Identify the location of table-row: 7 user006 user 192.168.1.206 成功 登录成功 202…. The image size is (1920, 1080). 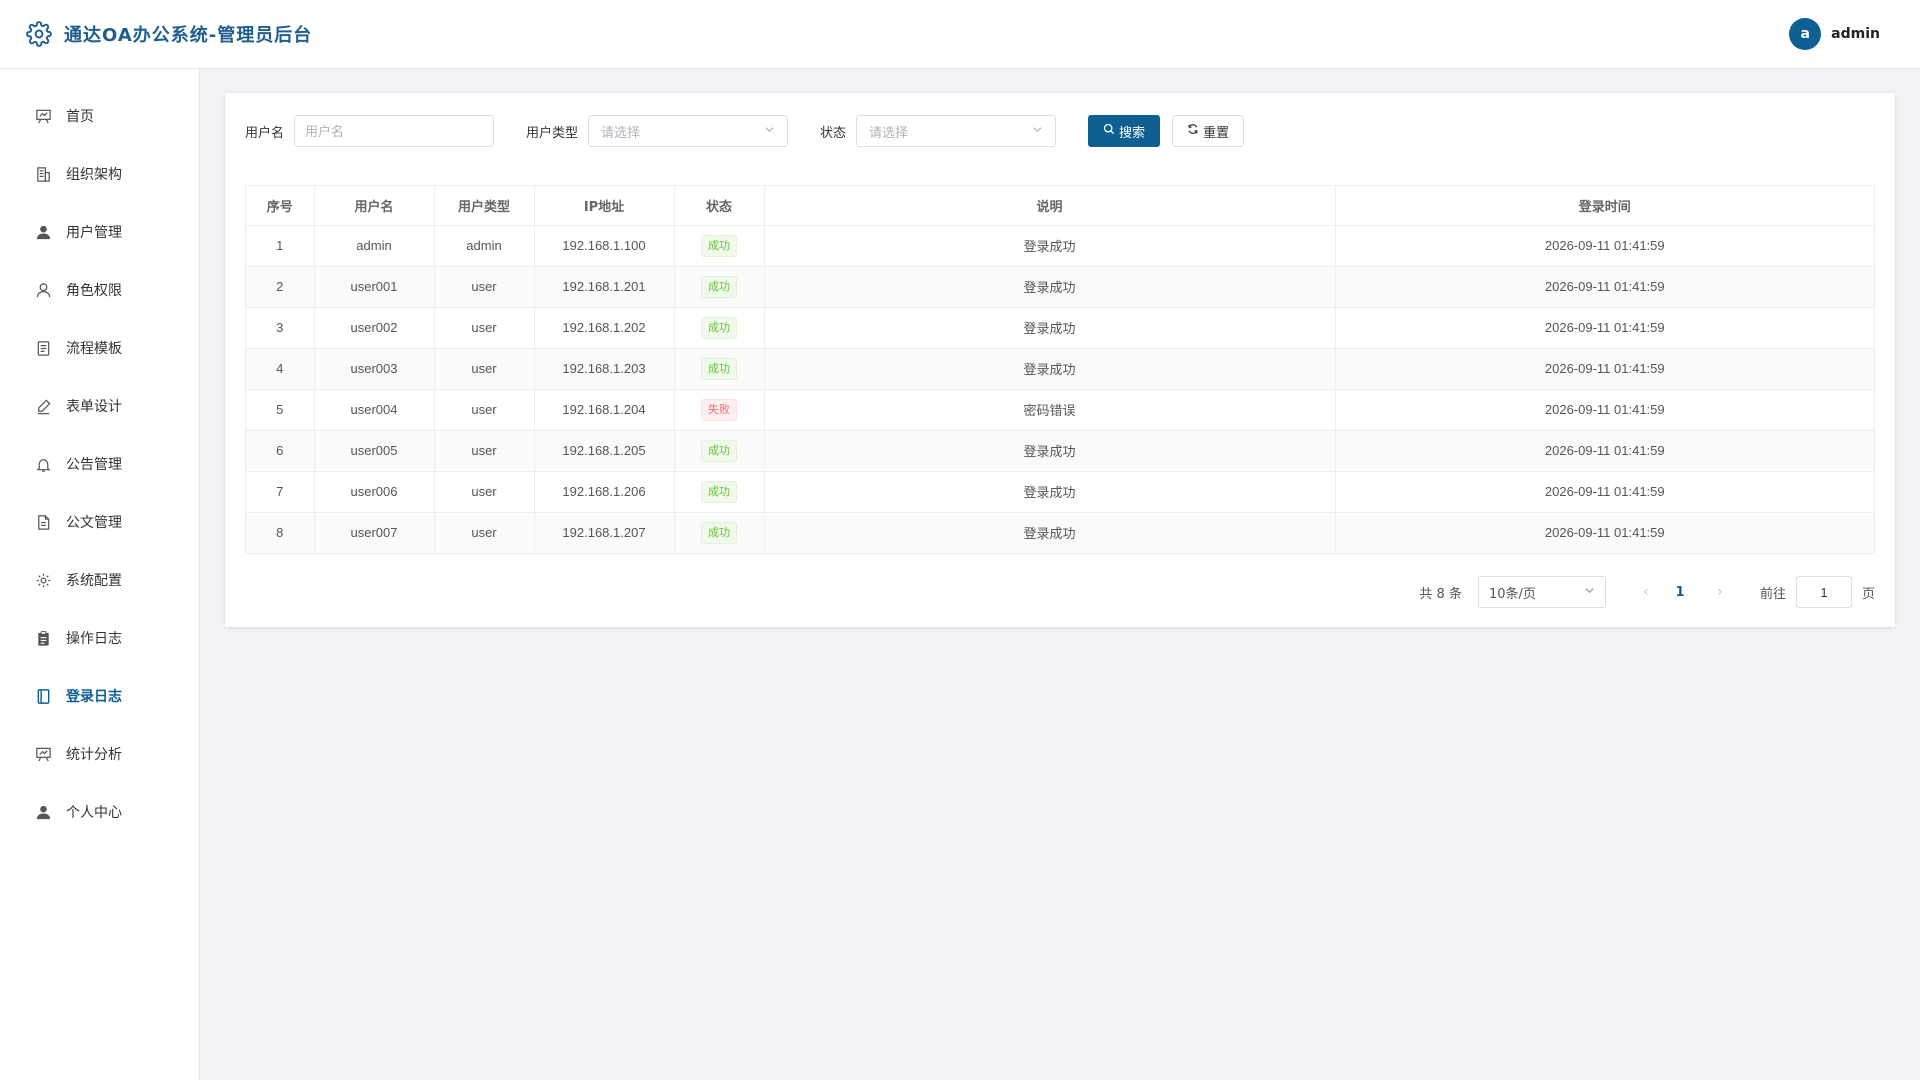
(1060, 492).